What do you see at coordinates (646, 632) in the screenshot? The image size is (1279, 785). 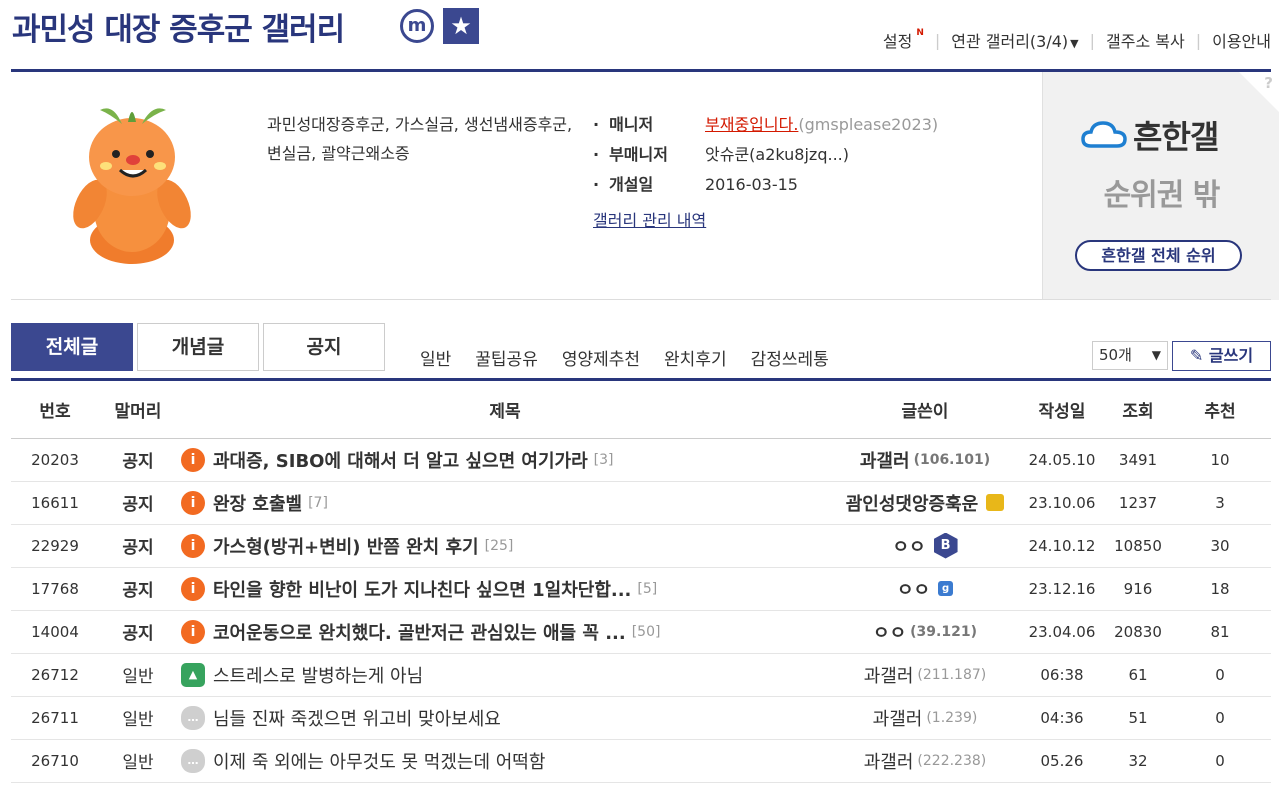 I see `reply-count: [50]` at bounding box center [646, 632].